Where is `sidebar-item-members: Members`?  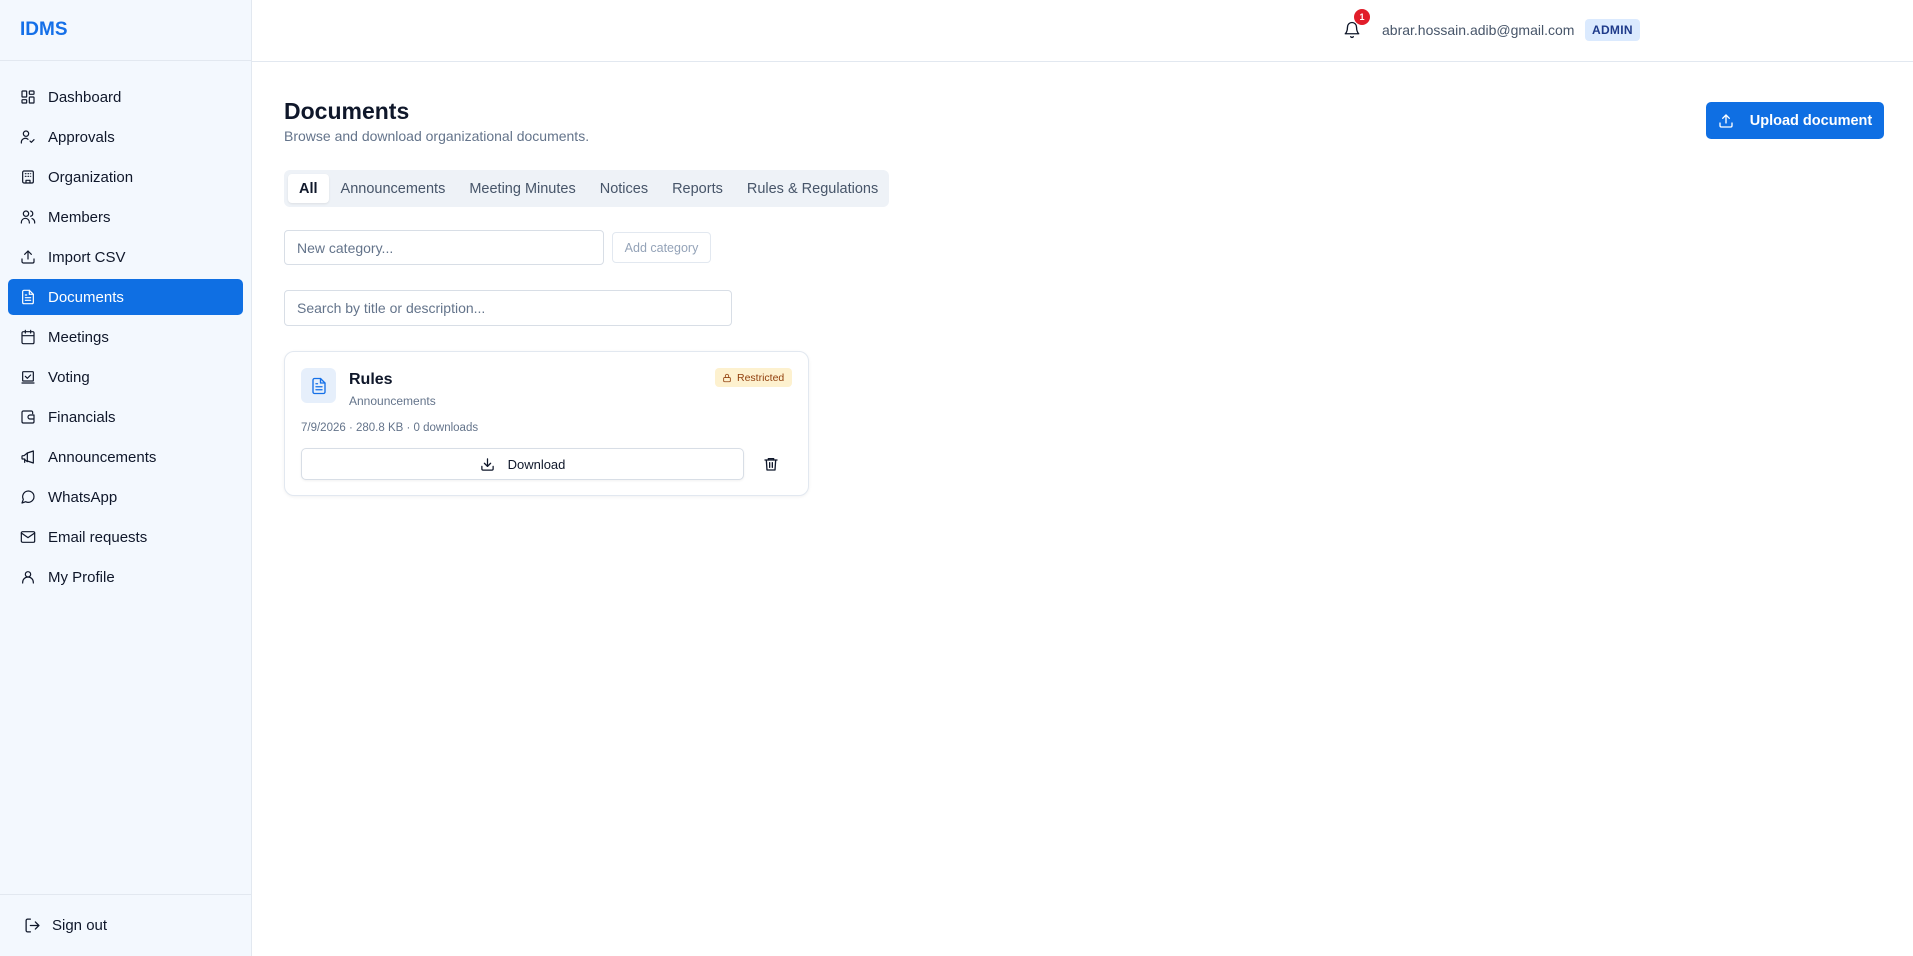 sidebar-item-members: Members is located at coordinates (125, 217).